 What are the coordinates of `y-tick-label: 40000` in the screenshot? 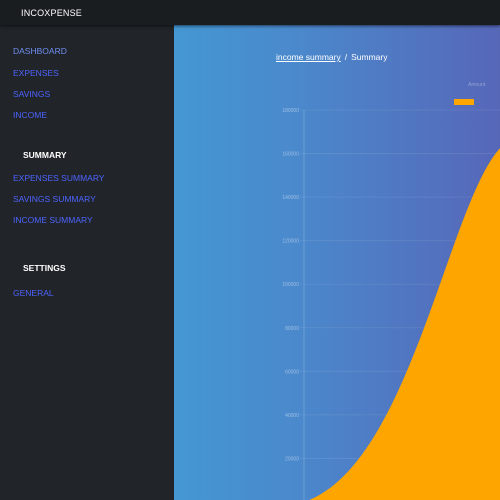 It's located at (292, 416).